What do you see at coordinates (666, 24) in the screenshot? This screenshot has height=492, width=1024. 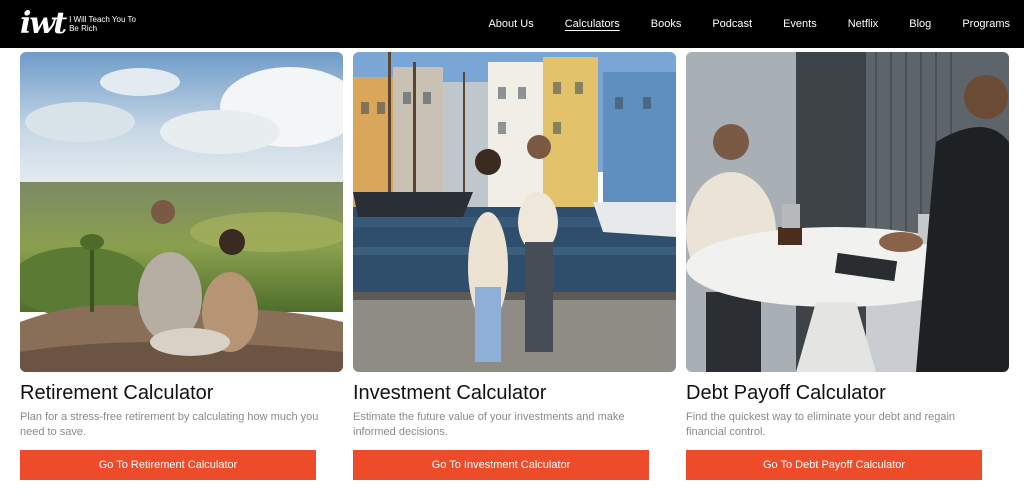 I see `nav-books: Books` at bounding box center [666, 24].